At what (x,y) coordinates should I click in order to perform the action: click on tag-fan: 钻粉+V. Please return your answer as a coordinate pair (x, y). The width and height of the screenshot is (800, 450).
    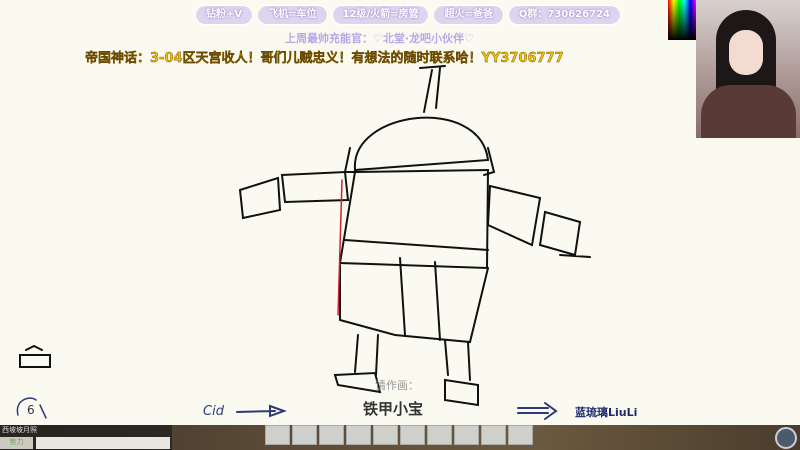
    Looking at the image, I should click on (224, 15).